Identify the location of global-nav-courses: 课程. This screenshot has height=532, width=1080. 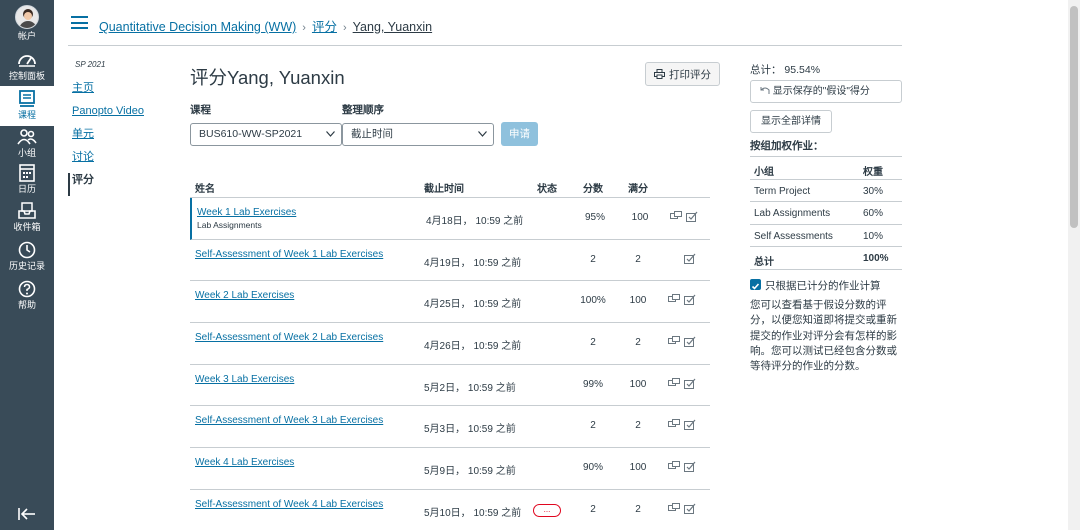
(27, 106).